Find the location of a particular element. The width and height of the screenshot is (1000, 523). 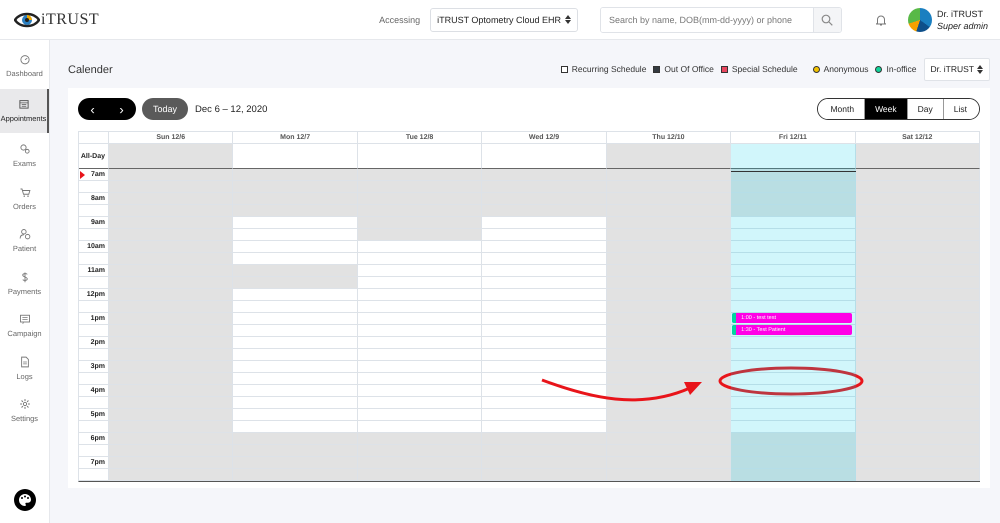

accessing-label: Accessing is located at coordinates (399, 19).